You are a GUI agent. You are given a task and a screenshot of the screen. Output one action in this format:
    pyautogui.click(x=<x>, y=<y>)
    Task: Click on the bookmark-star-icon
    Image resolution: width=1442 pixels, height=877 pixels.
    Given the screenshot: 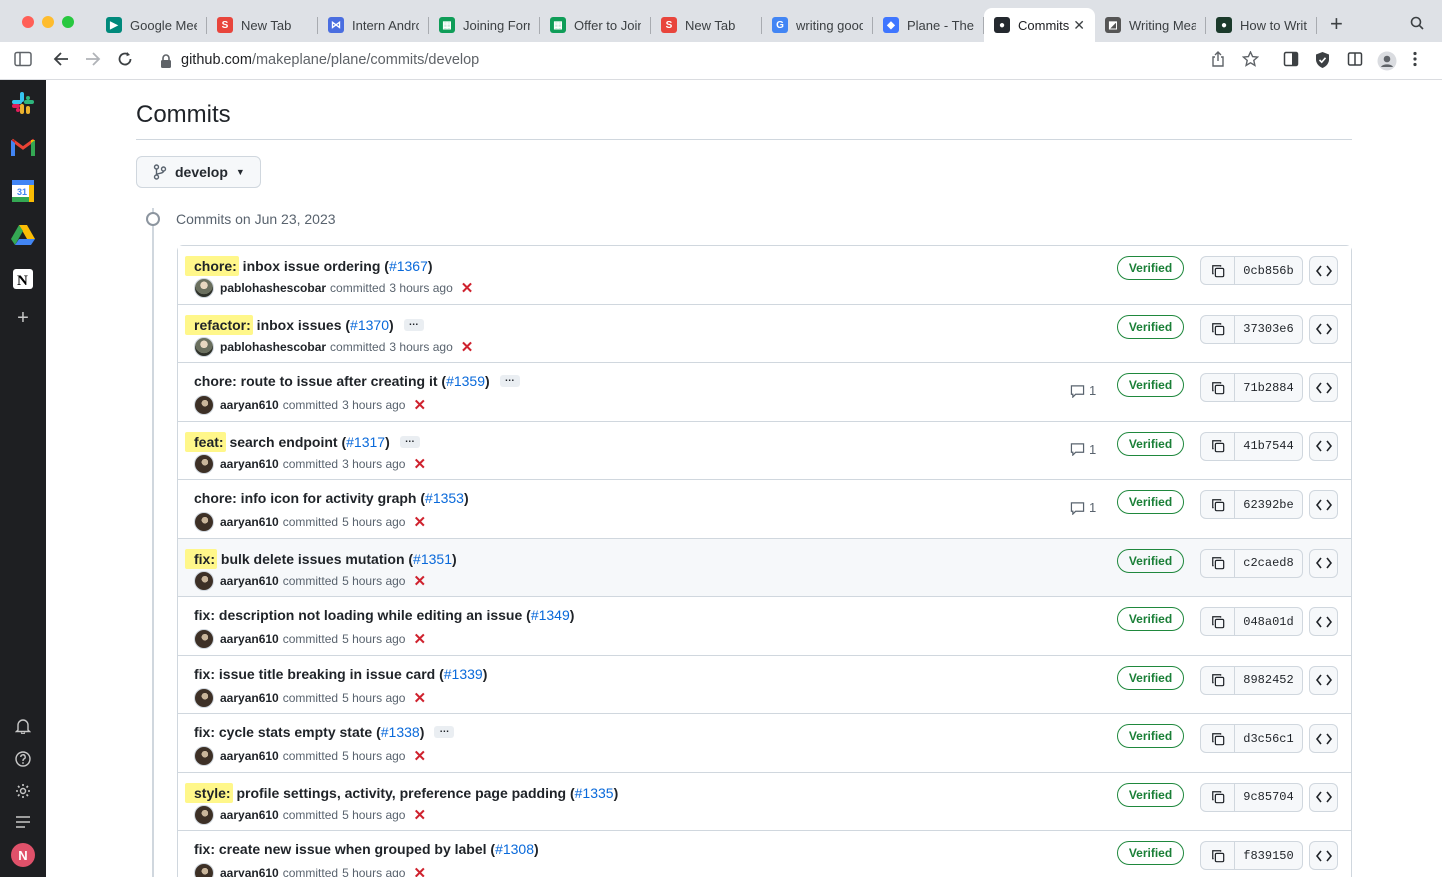 What is the action you would take?
    pyautogui.click(x=1250, y=60)
    